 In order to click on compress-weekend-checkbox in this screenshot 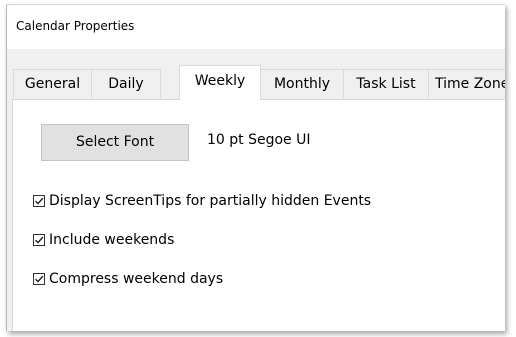, I will do `click(39, 279)`.